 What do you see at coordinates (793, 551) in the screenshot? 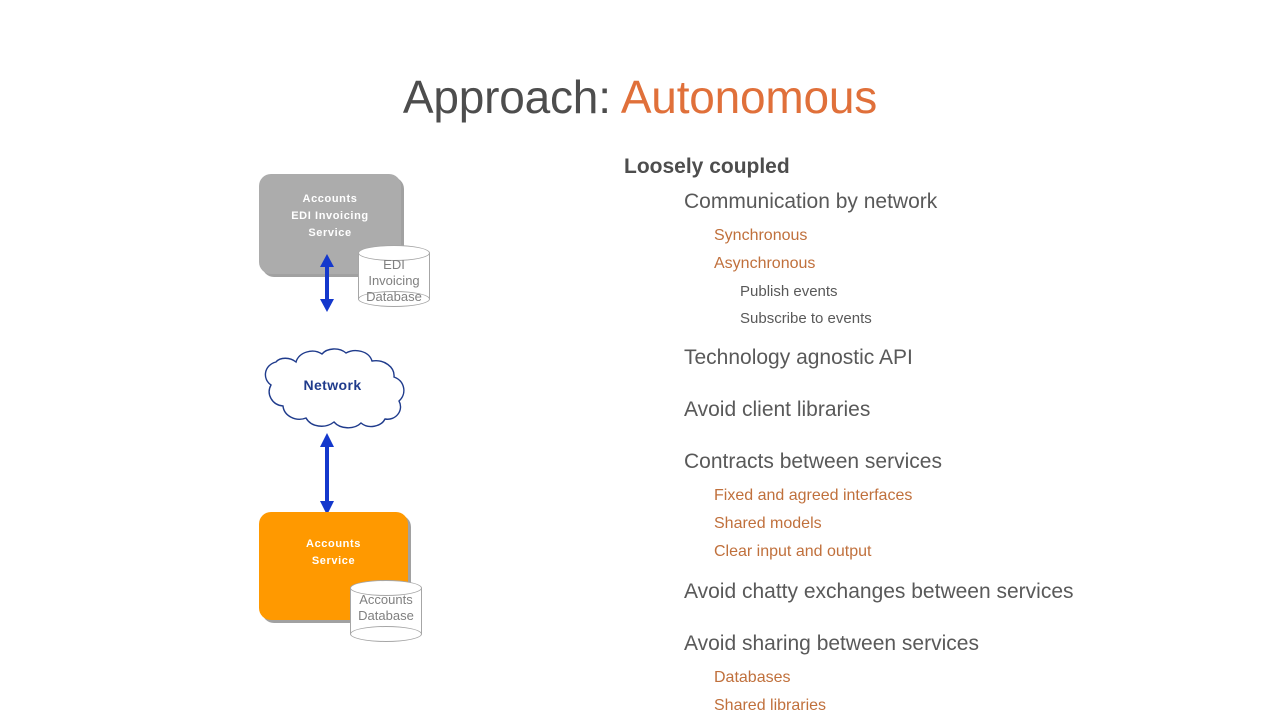
I see `bullet-item-level-3: Clear input and output` at bounding box center [793, 551].